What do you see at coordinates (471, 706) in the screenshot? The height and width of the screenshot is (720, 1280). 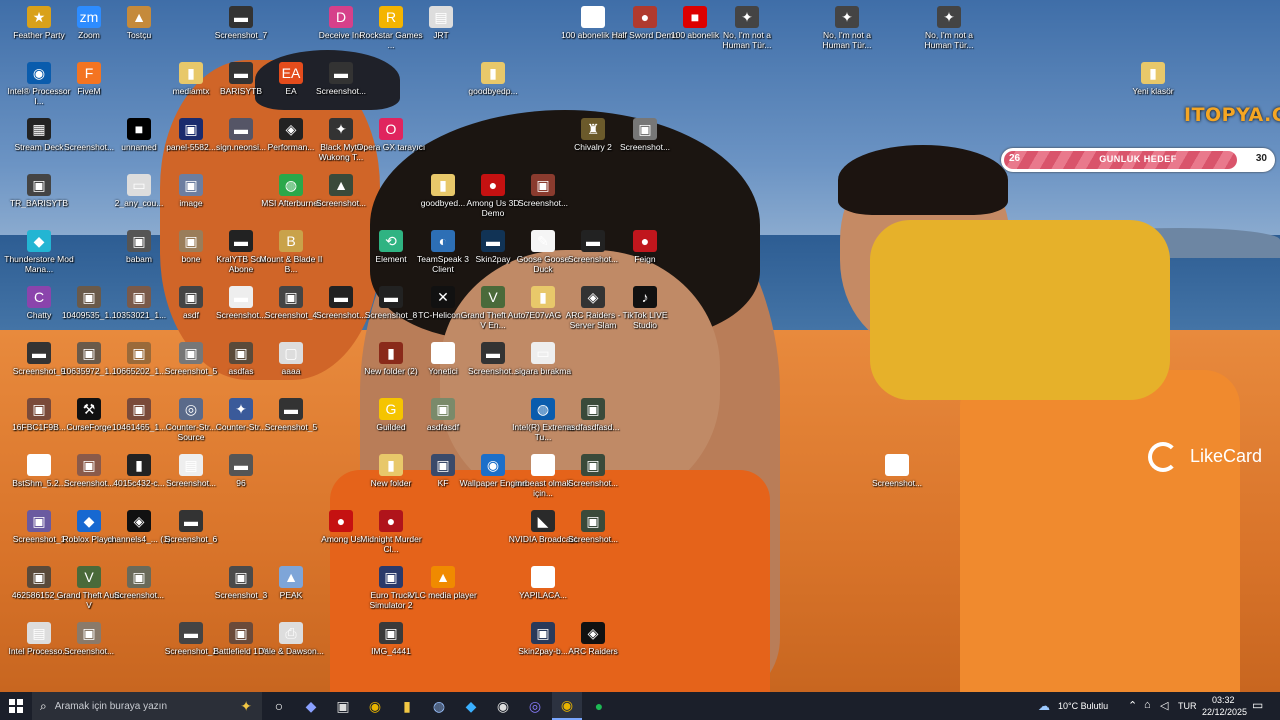 I see `taskbar-app-edge: ◆` at bounding box center [471, 706].